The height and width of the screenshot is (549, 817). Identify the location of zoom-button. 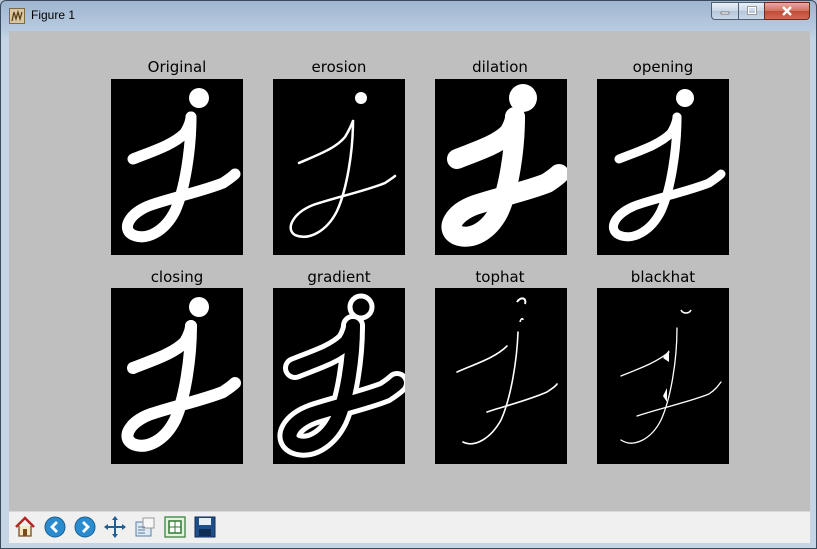
(145, 527).